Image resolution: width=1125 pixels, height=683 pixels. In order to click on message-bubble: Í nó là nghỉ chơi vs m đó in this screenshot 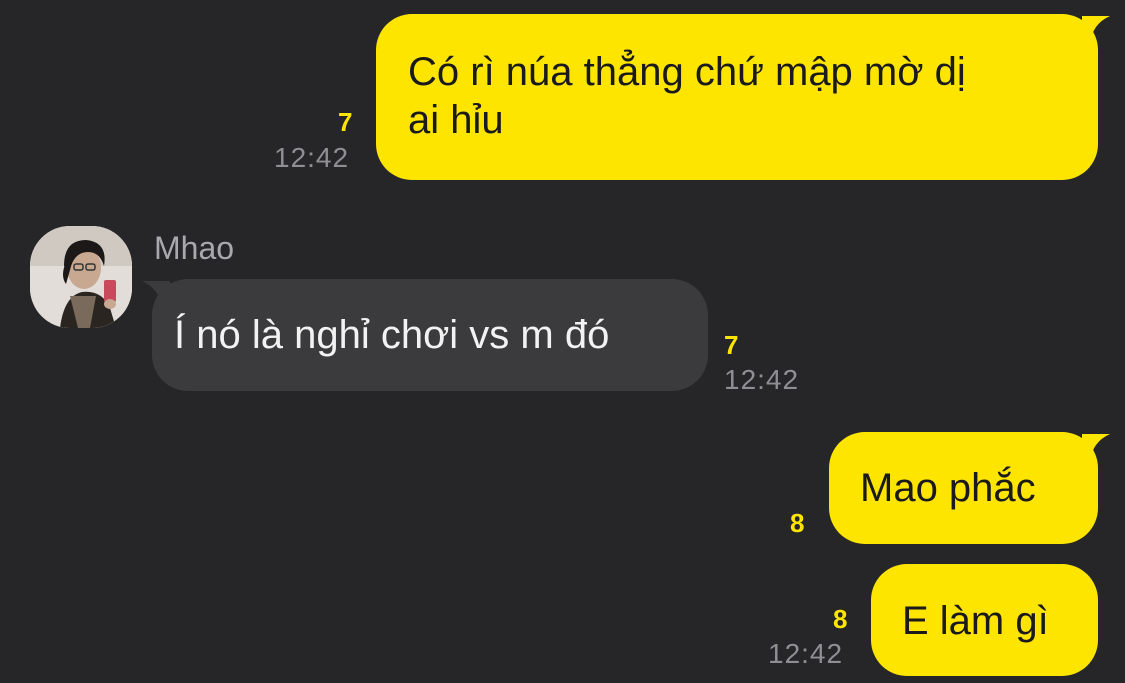, I will do `click(430, 335)`.